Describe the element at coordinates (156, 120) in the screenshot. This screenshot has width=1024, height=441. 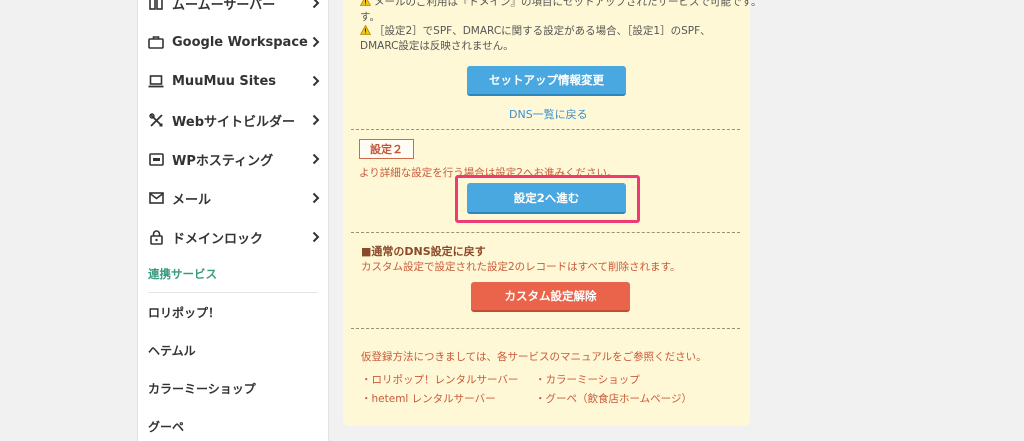
I see `tools-icon` at that location.